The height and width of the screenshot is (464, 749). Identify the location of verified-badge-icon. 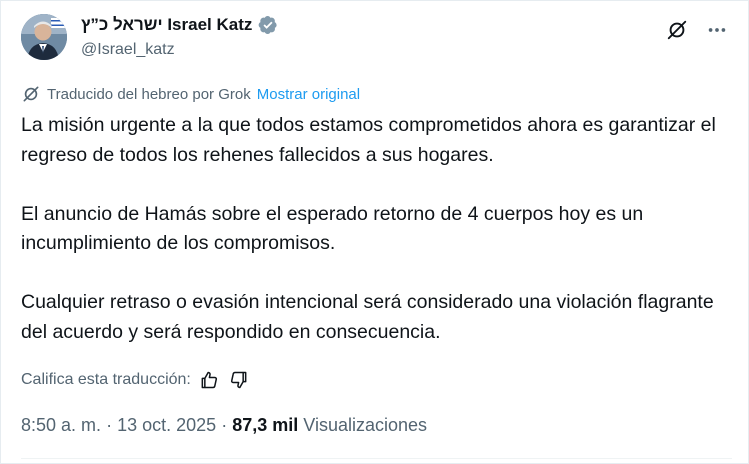
(268, 25).